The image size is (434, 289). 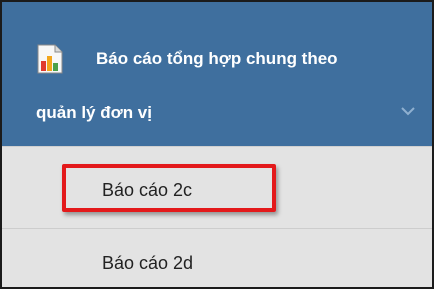 I want to click on menu-item-label: Báo cáo 2c, so click(x=147, y=190).